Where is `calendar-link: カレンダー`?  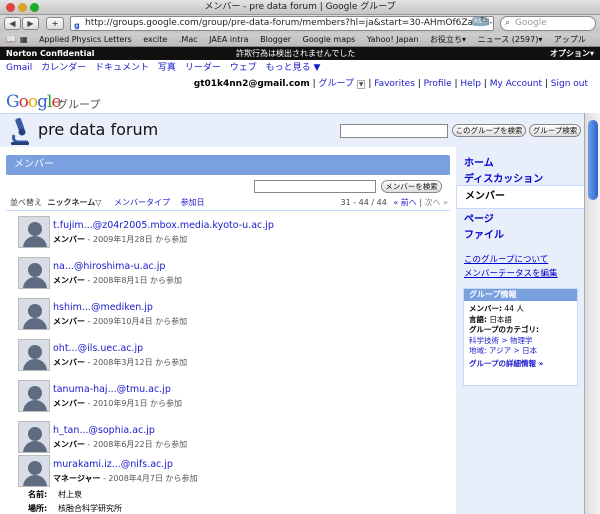
calendar-link: カレンダー is located at coordinates (63, 68).